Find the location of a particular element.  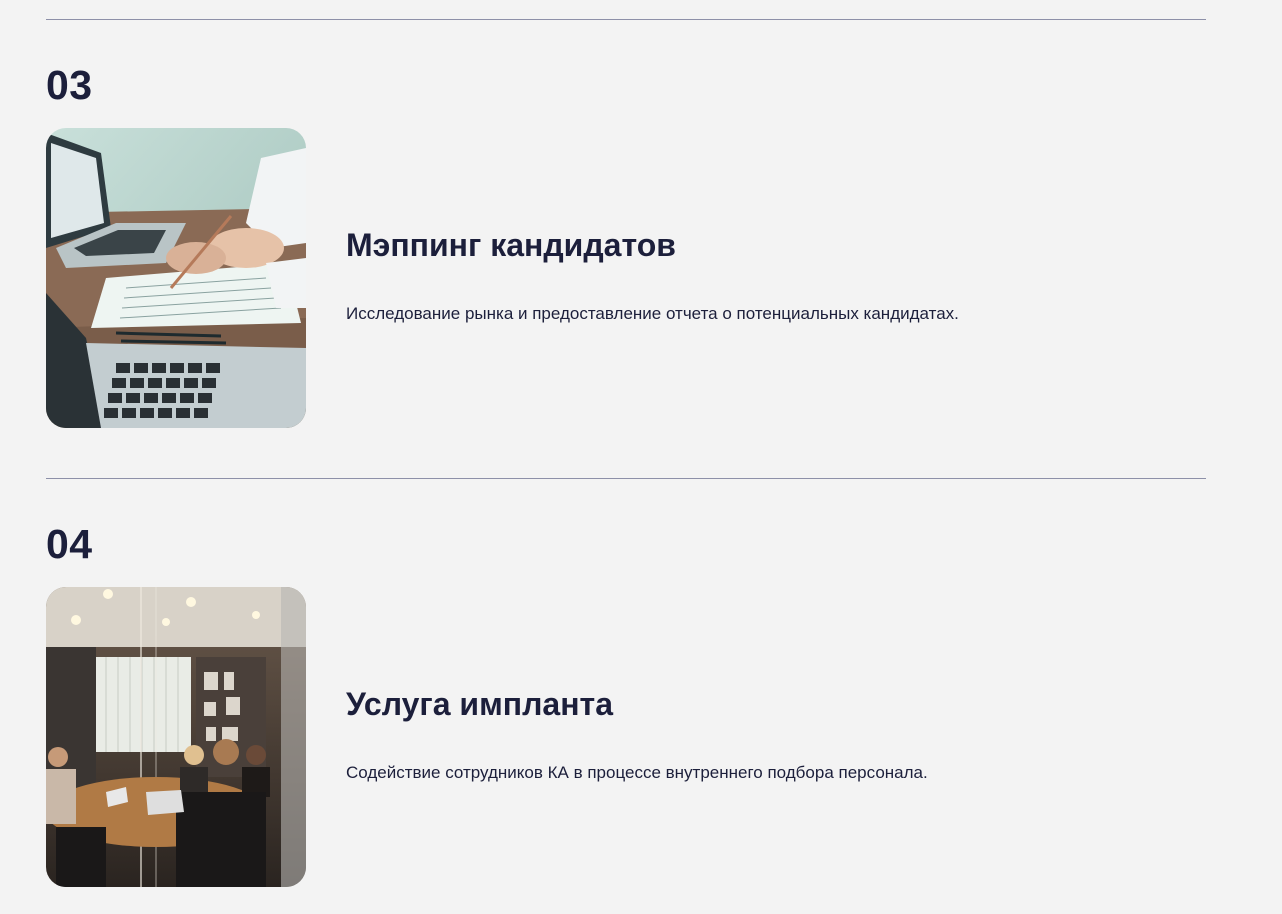

section-divider-top is located at coordinates (626, 19).